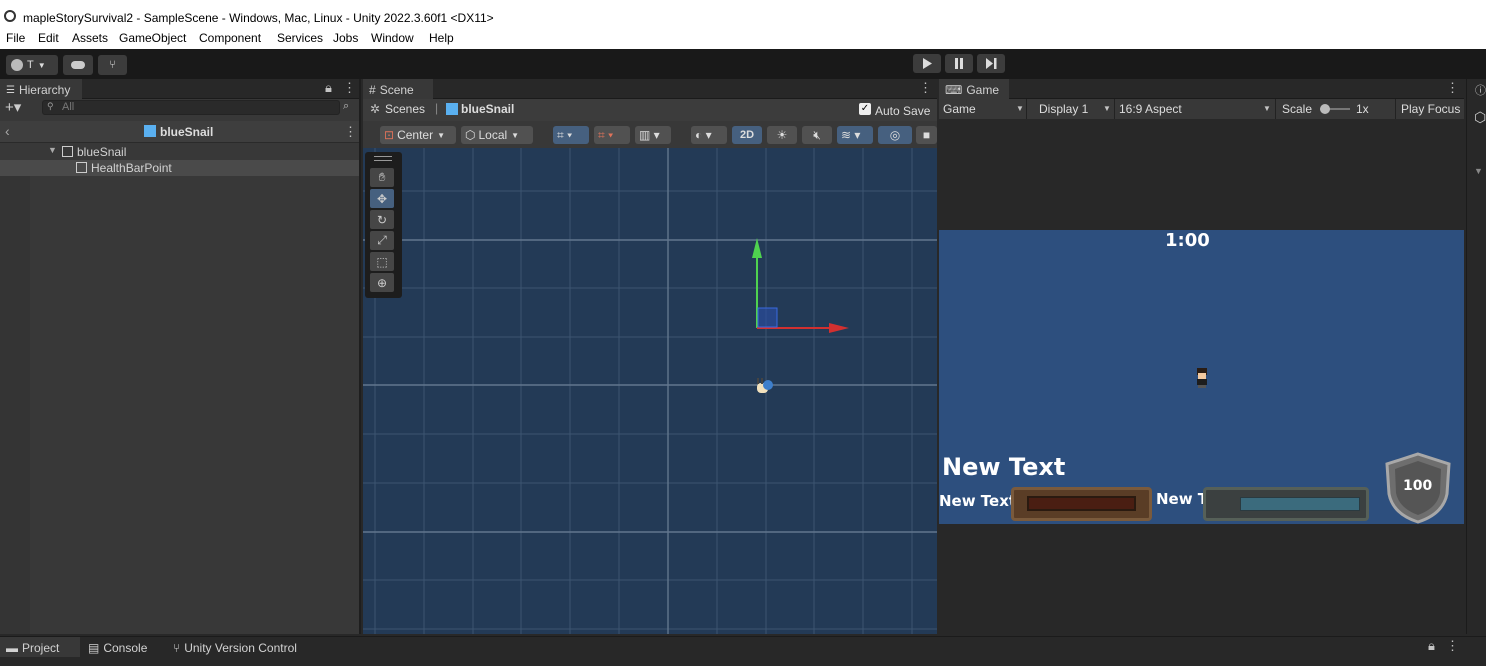 The width and height of the screenshot is (1486, 666). I want to click on hp-bar-frame, so click(1081, 504).